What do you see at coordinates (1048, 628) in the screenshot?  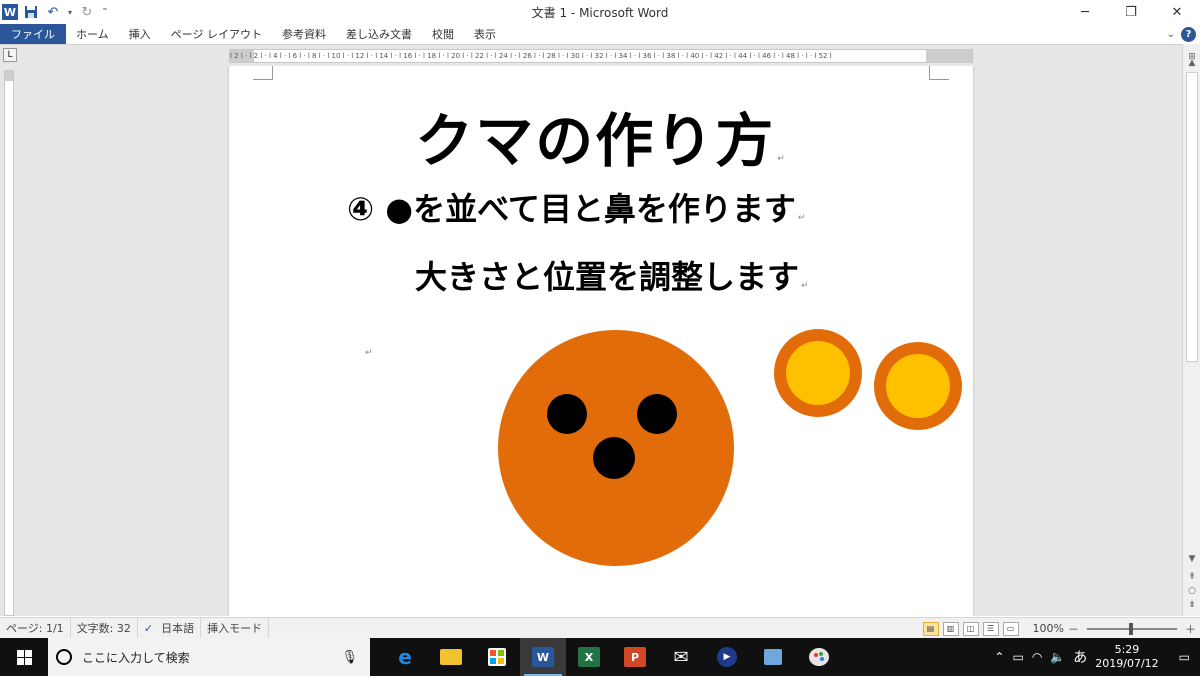 I see `zoom-level: 100%` at bounding box center [1048, 628].